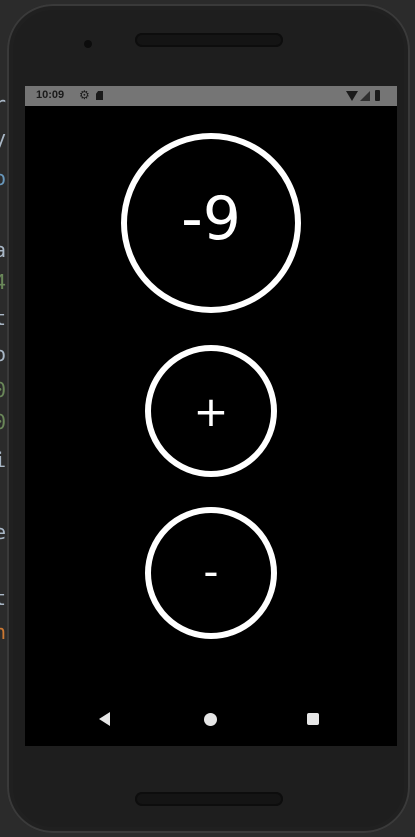 The height and width of the screenshot is (837, 415). What do you see at coordinates (209, 40) in the screenshot?
I see `top-speaker` at bounding box center [209, 40].